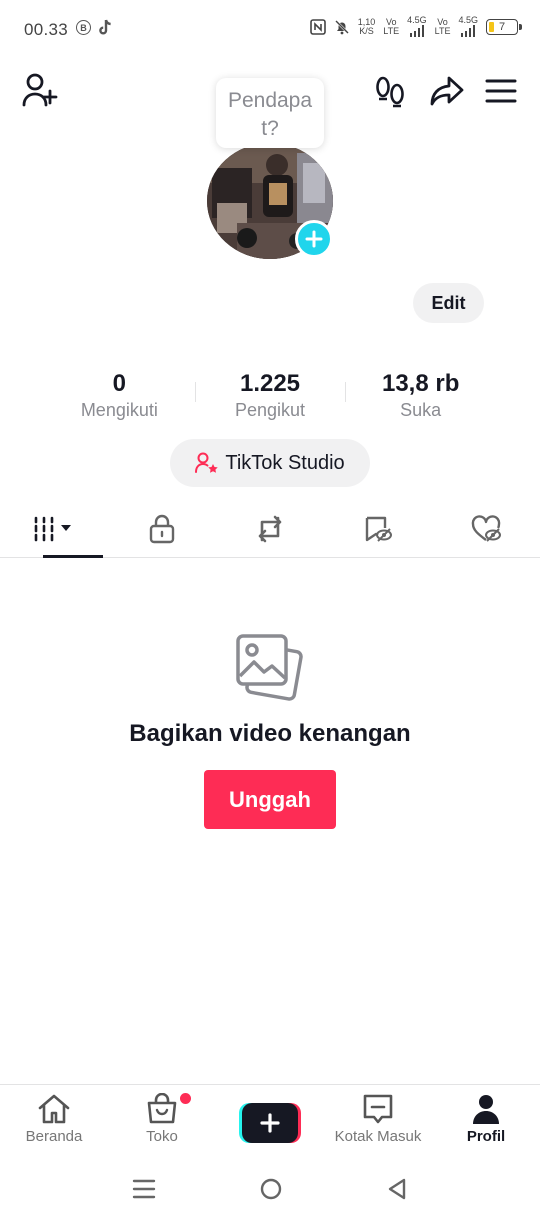 The width and height of the screenshot is (540, 1218). I want to click on home-icon, so click(54, 1109).